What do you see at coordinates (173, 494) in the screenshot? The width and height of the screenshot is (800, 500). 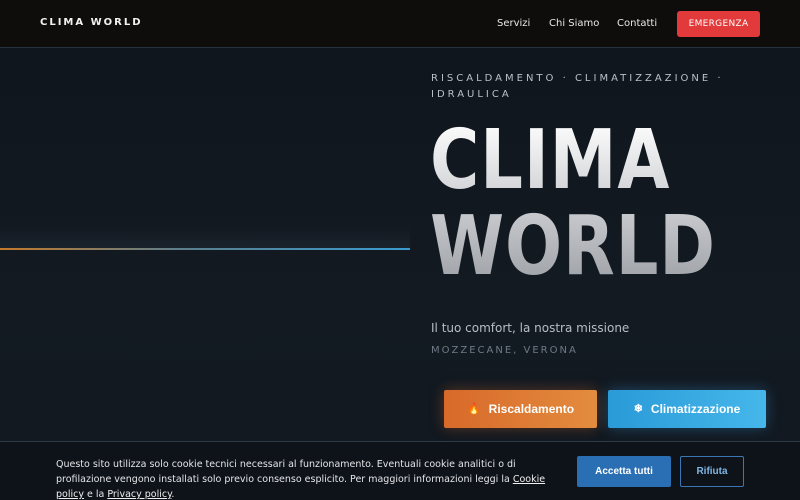 I see `cookie-text-part: .` at bounding box center [173, 494].